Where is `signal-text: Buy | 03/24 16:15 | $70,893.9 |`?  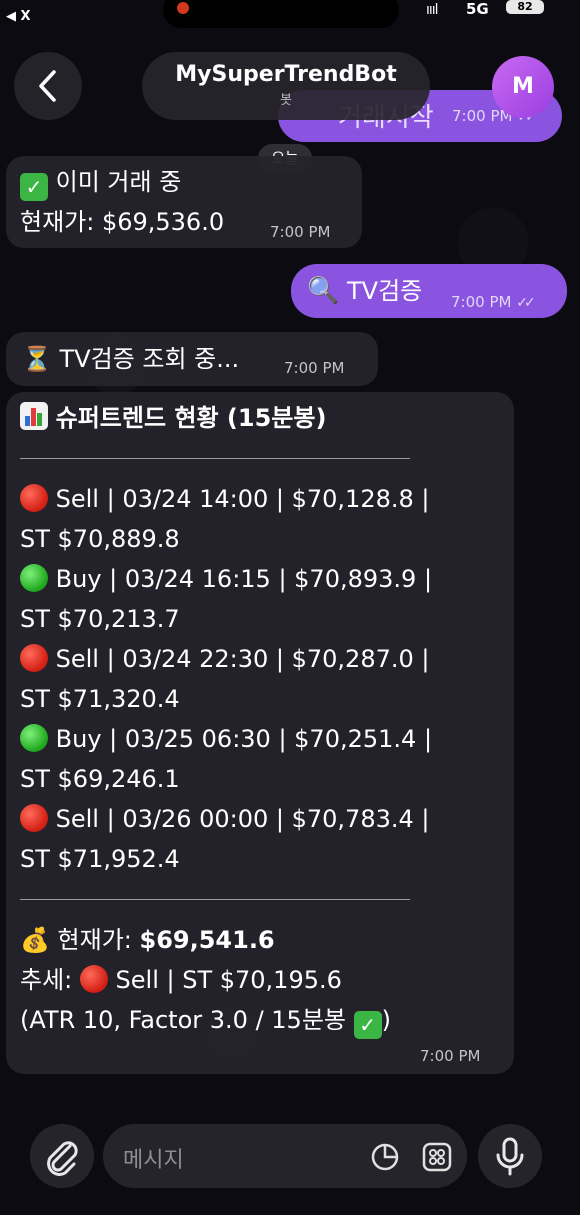
signal-text: Buy | 03/24 16:15 | $70,893.9 | is located at coordinates (244, 579).